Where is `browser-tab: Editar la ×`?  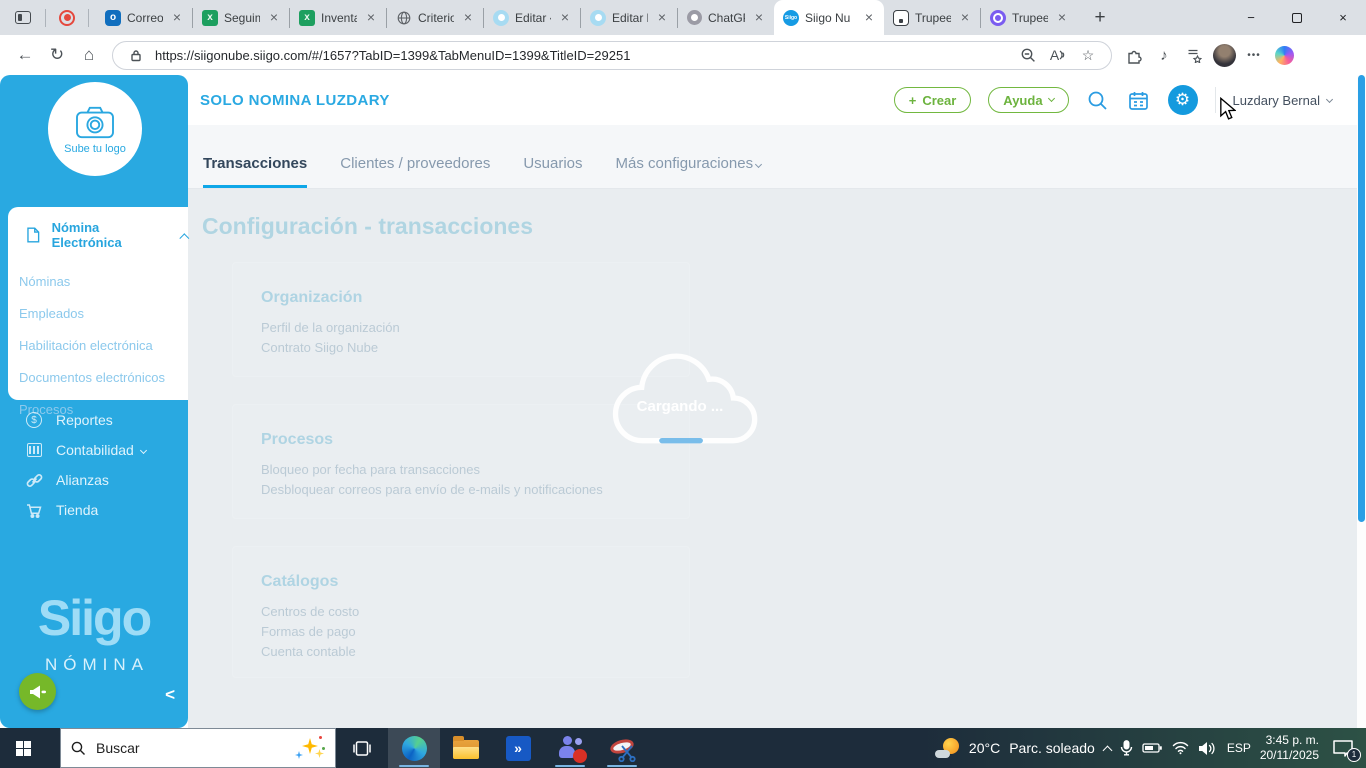 browser-tab: Editar la × is located at coordinates (629, 17).